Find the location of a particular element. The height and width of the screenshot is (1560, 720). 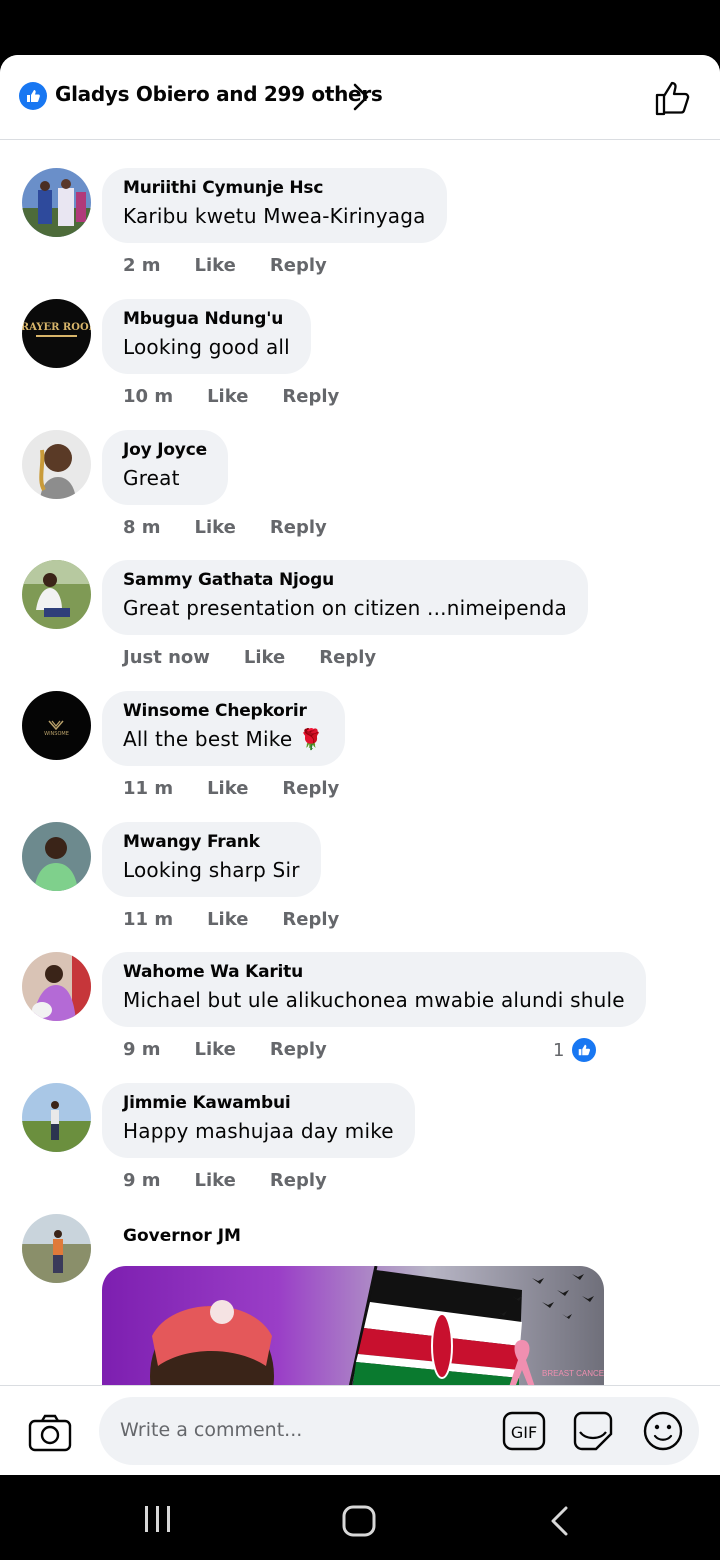

comment-author: Jimmie Kawambui is located at coordinates (258, 1103).